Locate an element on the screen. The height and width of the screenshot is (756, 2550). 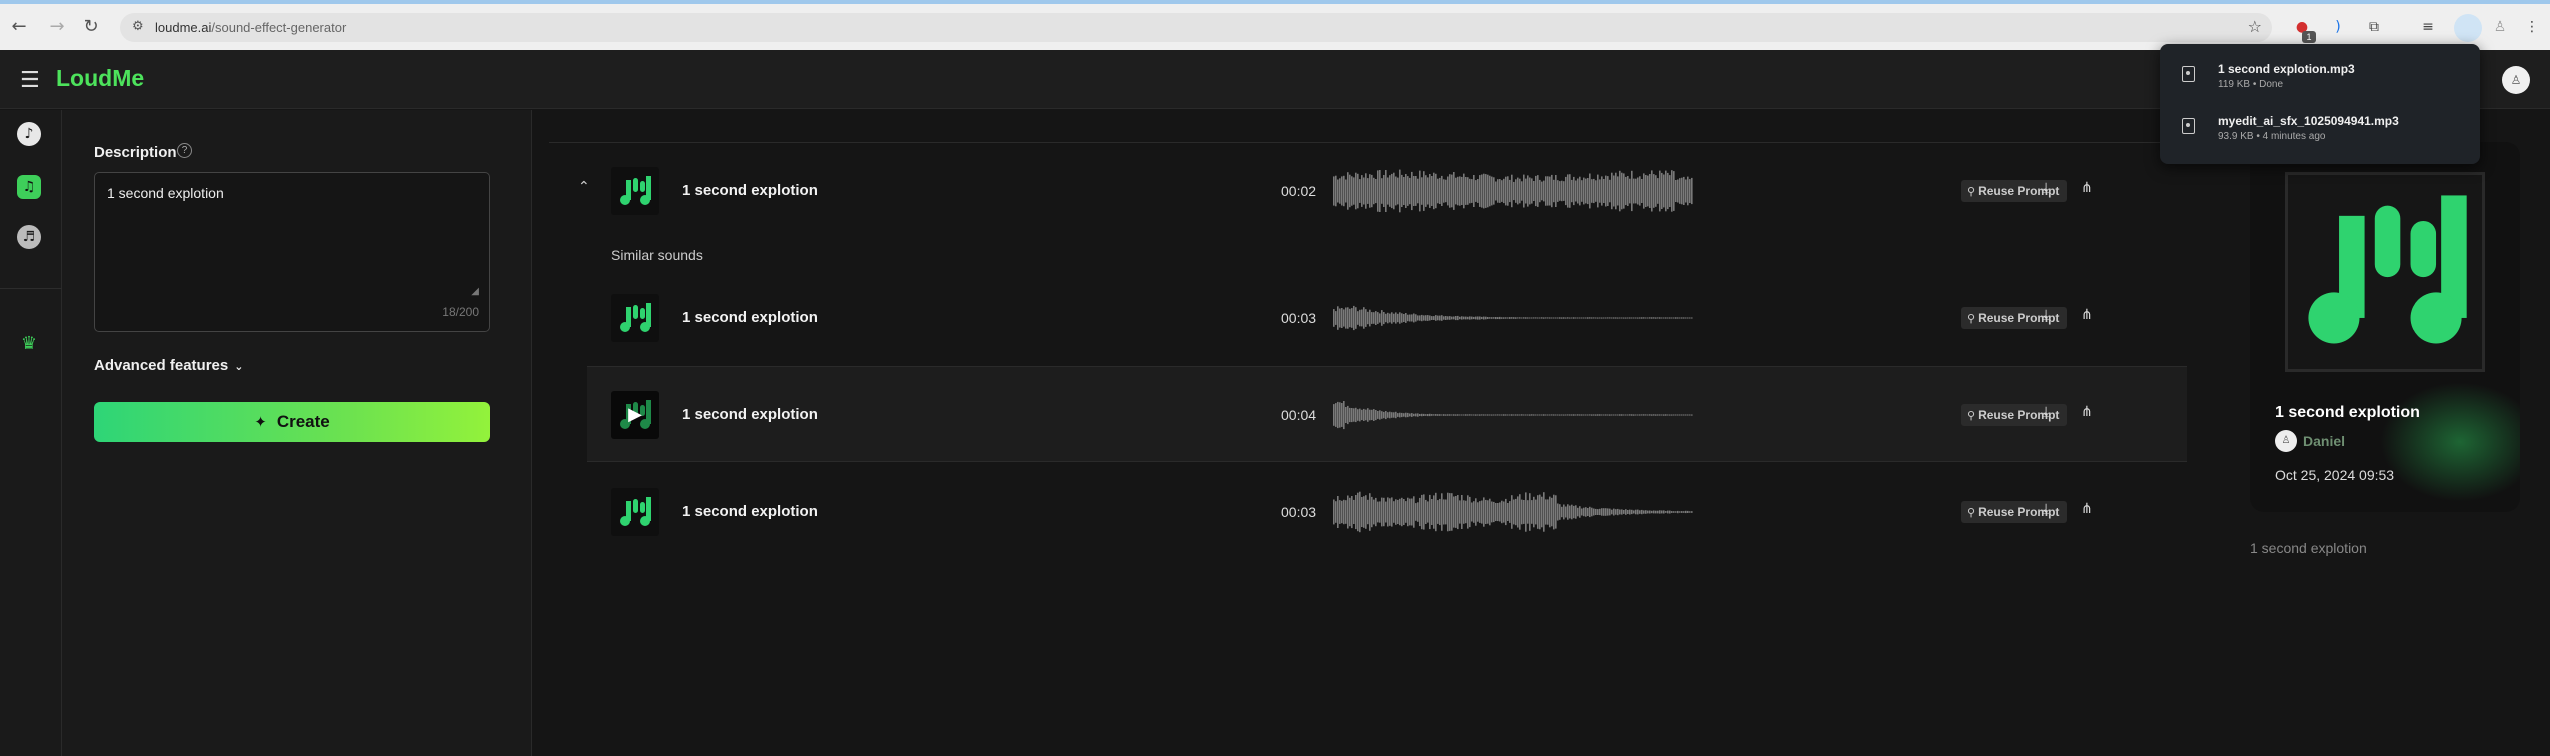
track-thumbnail: ▶ is located at coordinates (635, 415).